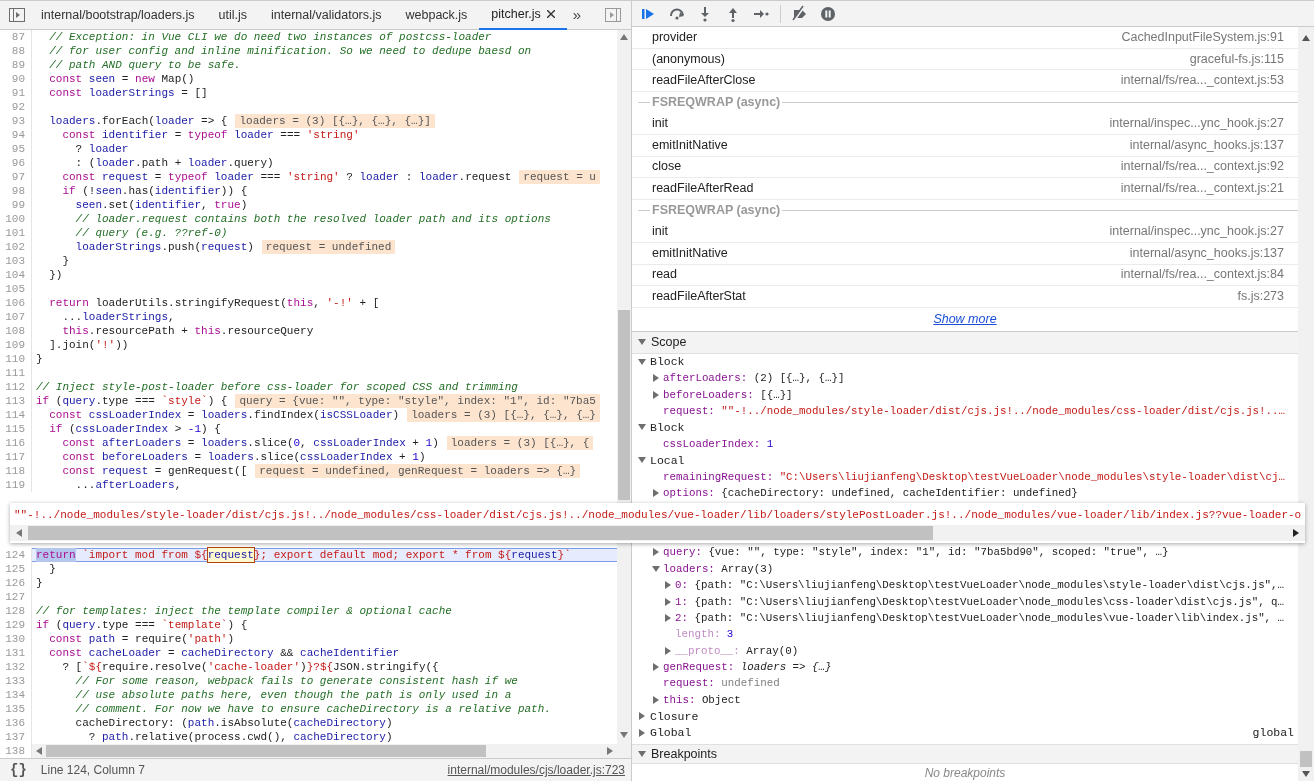  What do you see at coordinates (520, 443) in the screenshot?
I see `inline-value: loaders = (3) [{…}, {` at bounding box center [520, 443].